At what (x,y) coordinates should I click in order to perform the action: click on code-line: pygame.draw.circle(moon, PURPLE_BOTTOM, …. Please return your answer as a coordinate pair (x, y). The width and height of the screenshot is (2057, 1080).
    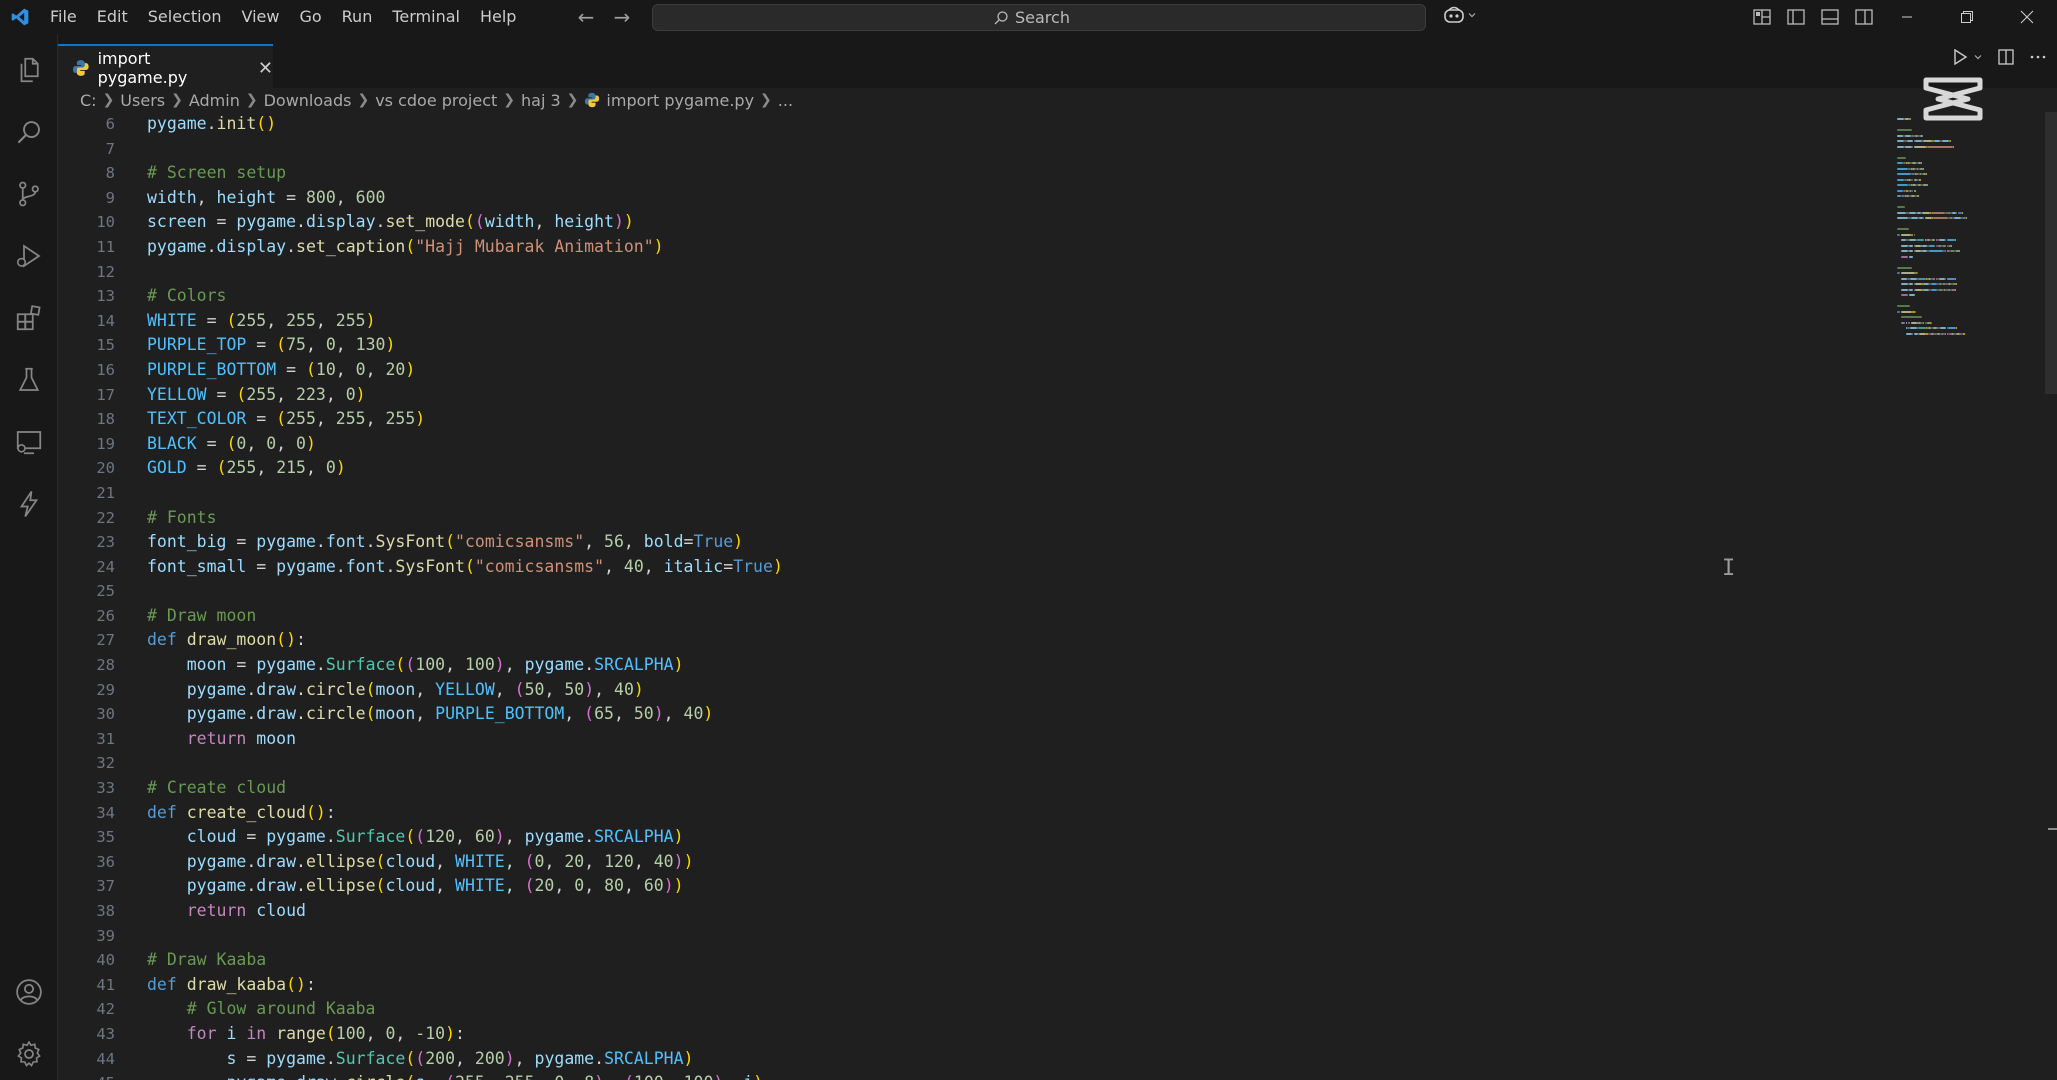
    Looking at the image, I should click on (465, 714).